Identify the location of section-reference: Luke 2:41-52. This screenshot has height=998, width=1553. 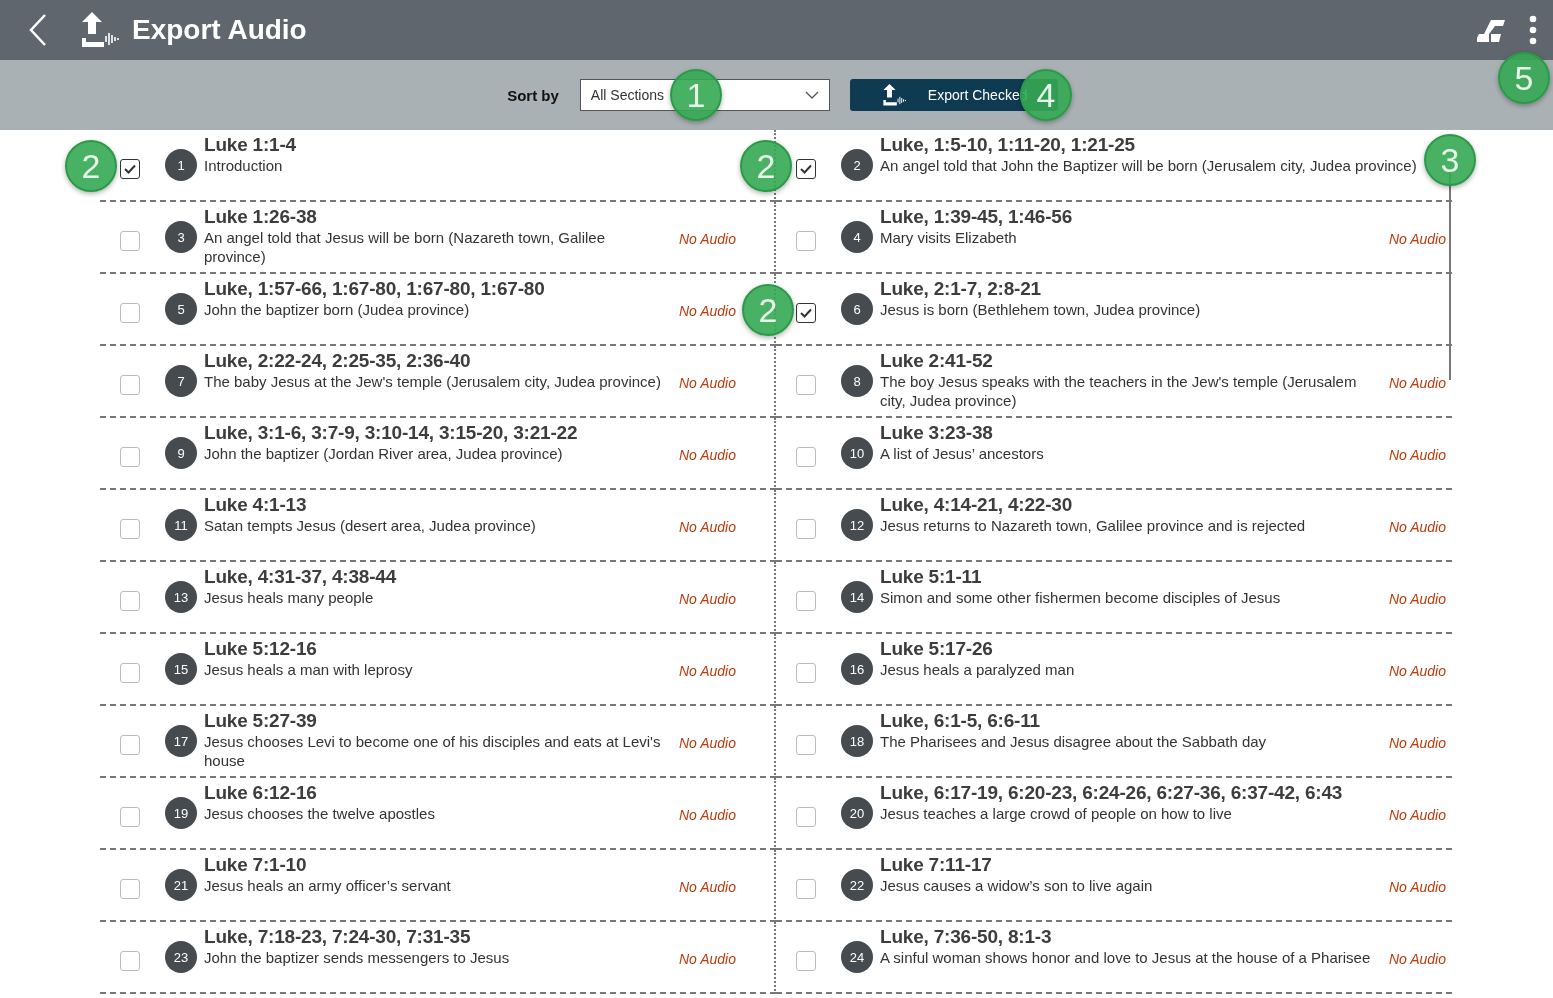
(936, 360).